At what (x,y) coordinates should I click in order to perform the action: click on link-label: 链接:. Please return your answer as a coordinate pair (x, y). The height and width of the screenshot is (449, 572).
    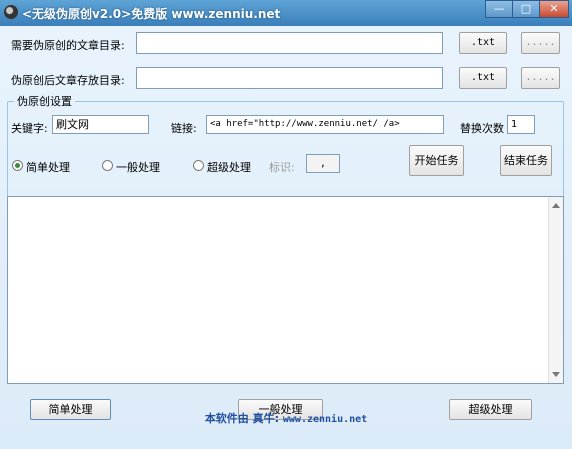
    Looking at the image, I should click on (184, 128).